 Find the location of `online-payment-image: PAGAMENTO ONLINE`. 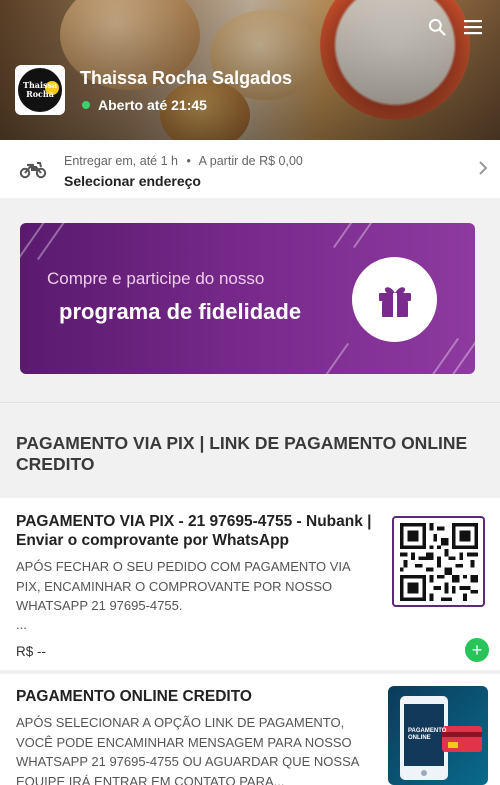

online-payment-image: PAGAMENTO ONLINE is located at coordinates (438, 735).